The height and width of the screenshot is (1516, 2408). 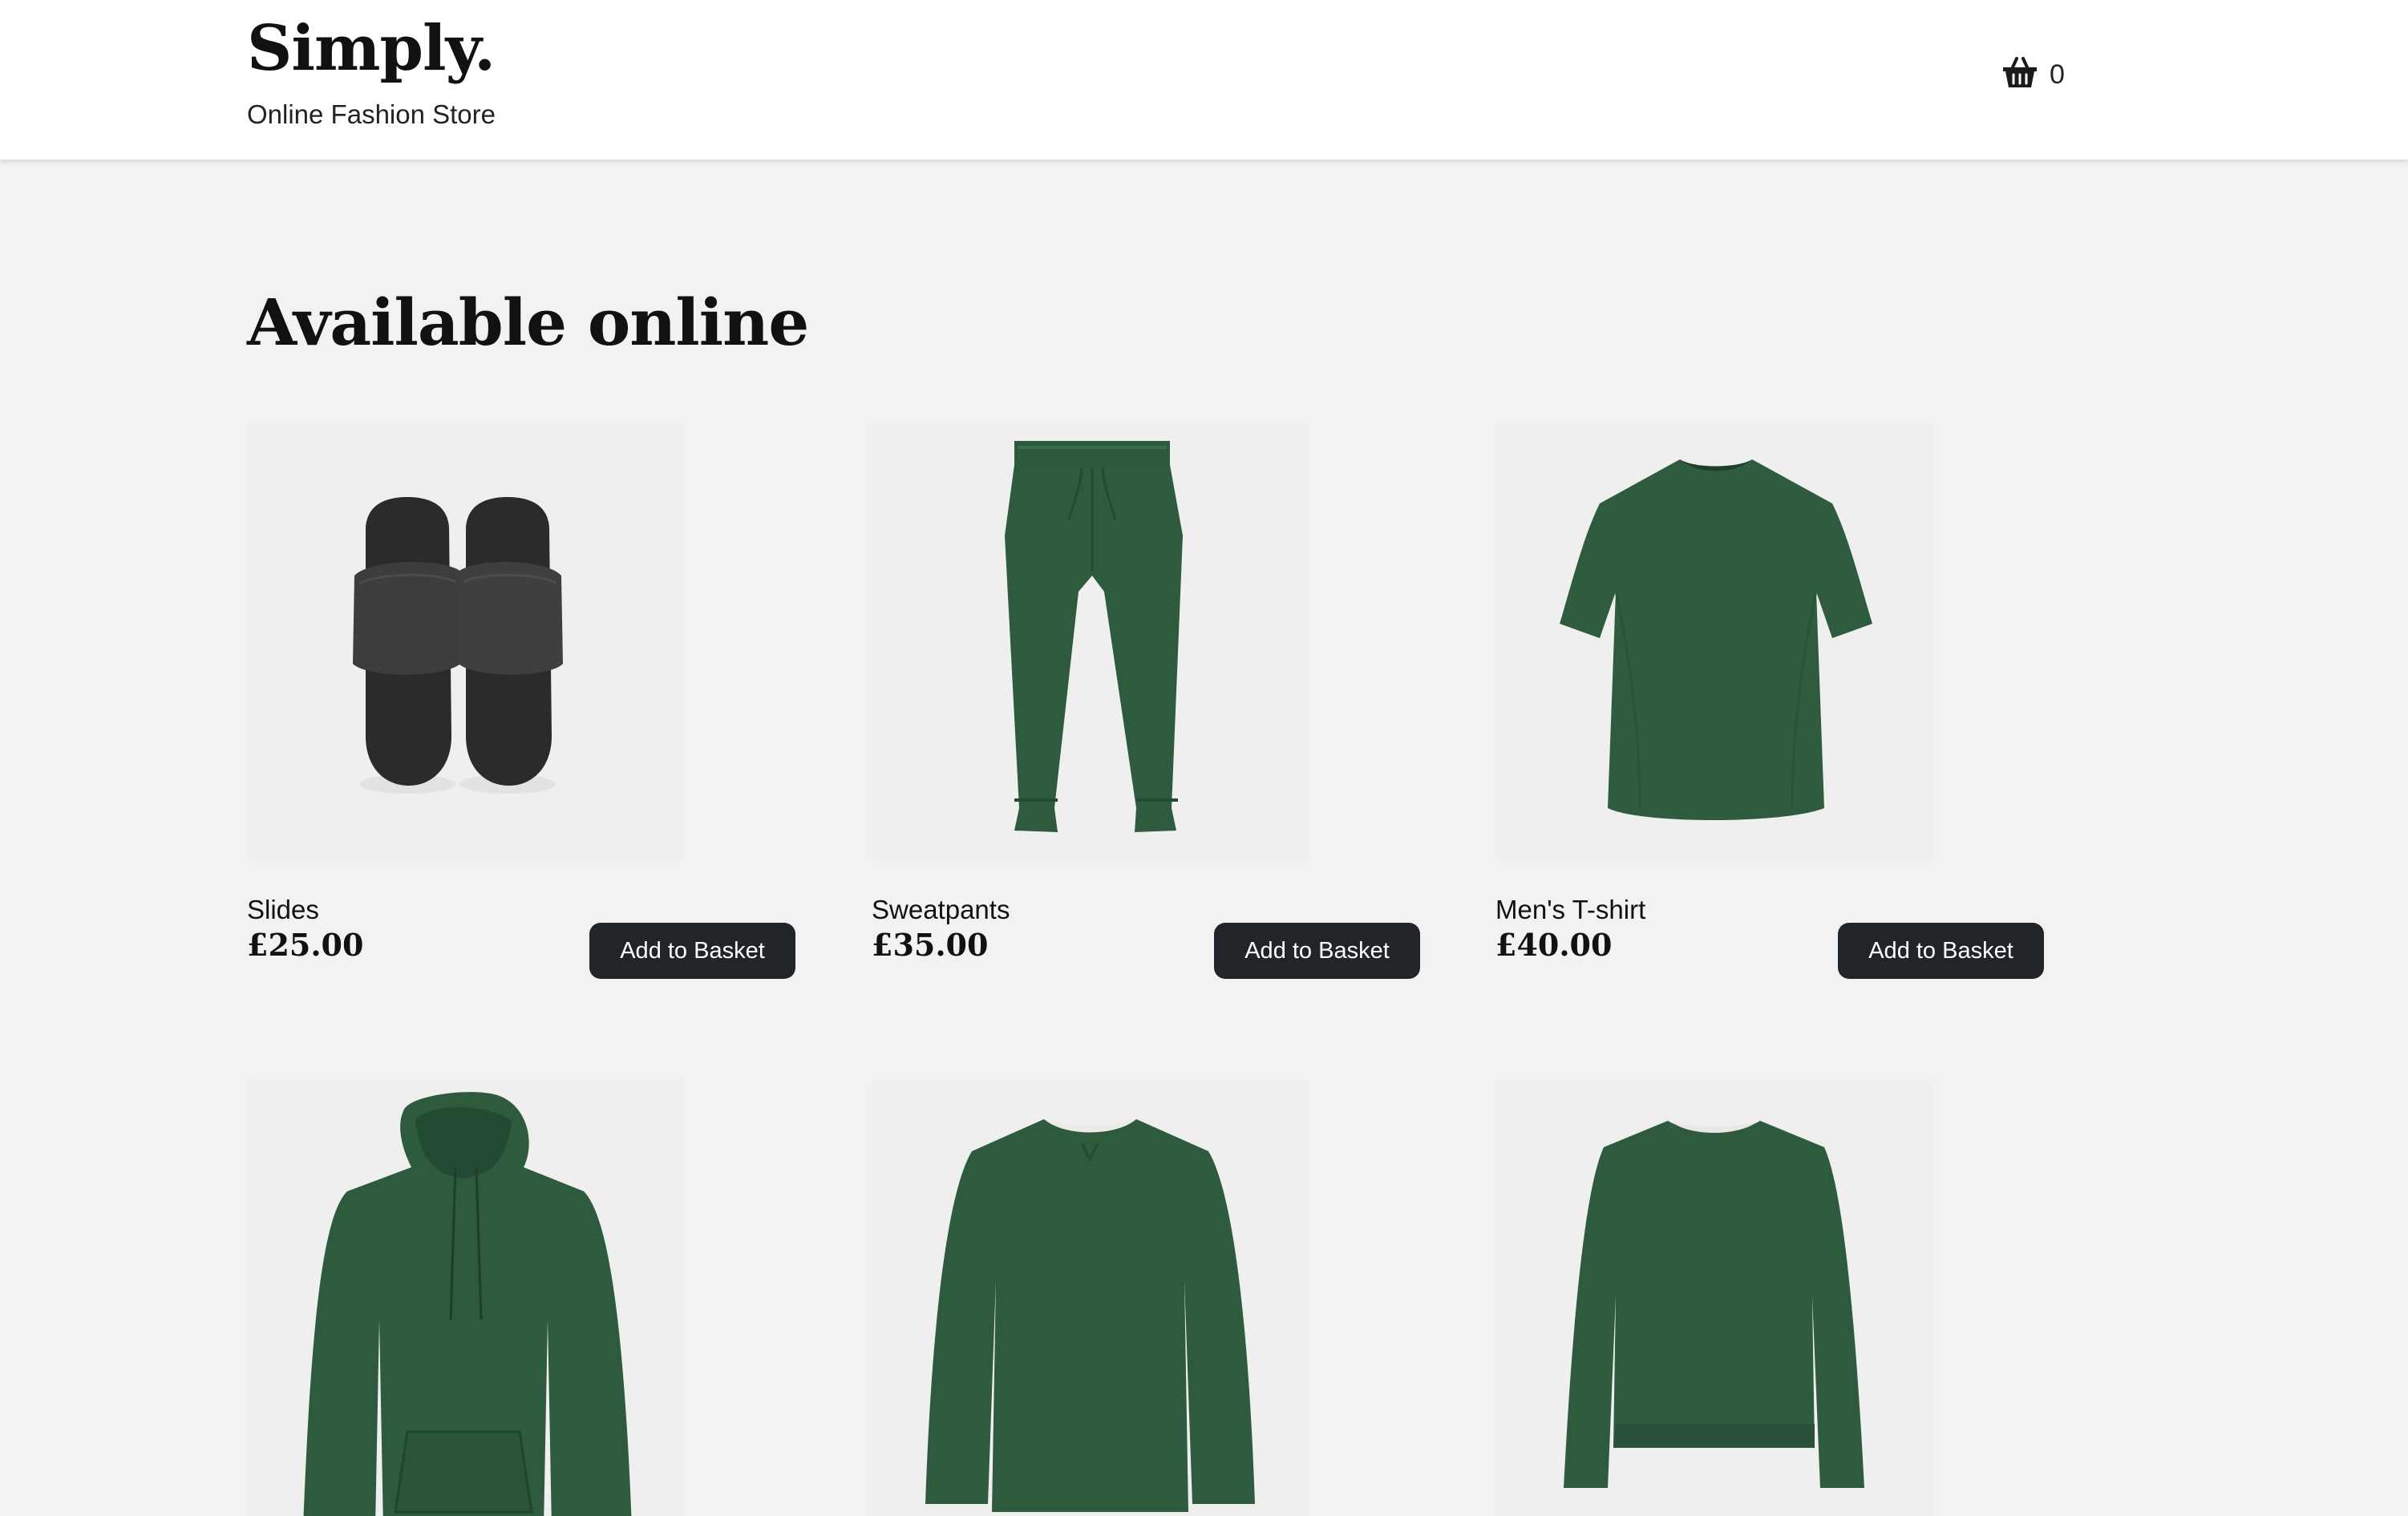 What do you see at coordinates (941, 909) in the screenshot?
I see `product-name: Sweatpants` at bounding box center [941, 909].